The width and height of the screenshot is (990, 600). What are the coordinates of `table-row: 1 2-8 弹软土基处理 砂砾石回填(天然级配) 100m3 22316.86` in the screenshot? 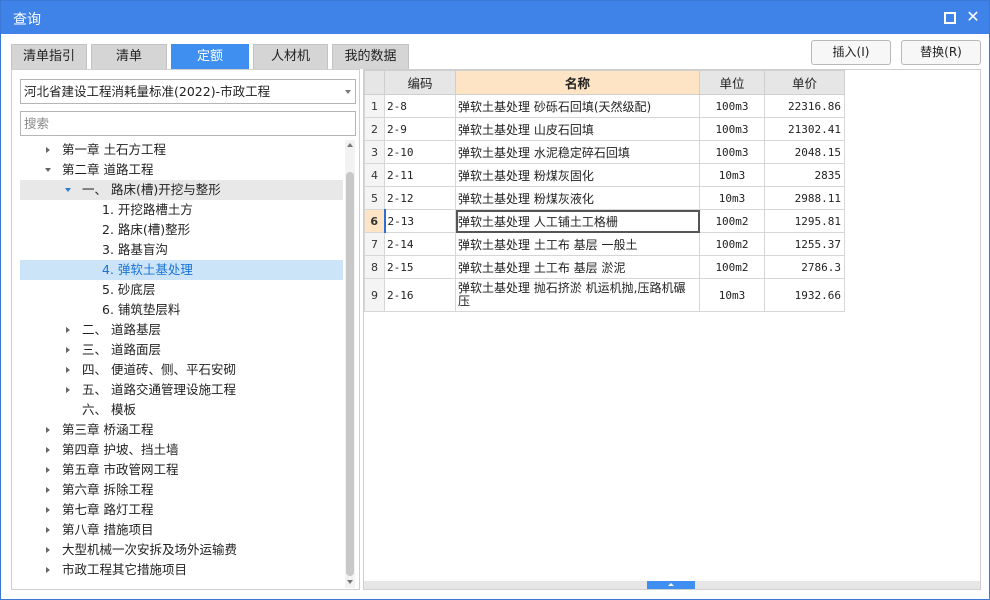 It's located at (604, 106).